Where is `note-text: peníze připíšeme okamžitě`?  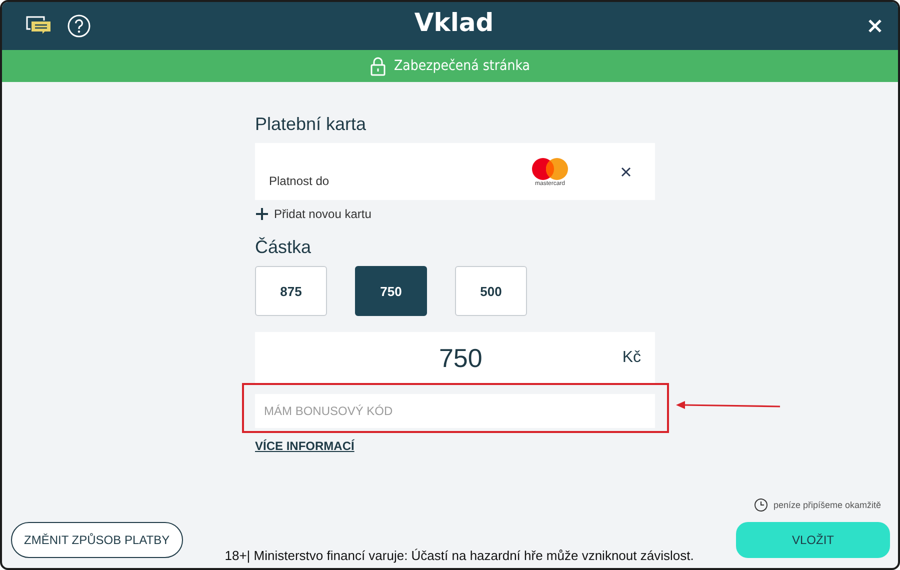
note-text: peníze připíšeme okamžitě is located at coordinates (827, 505).